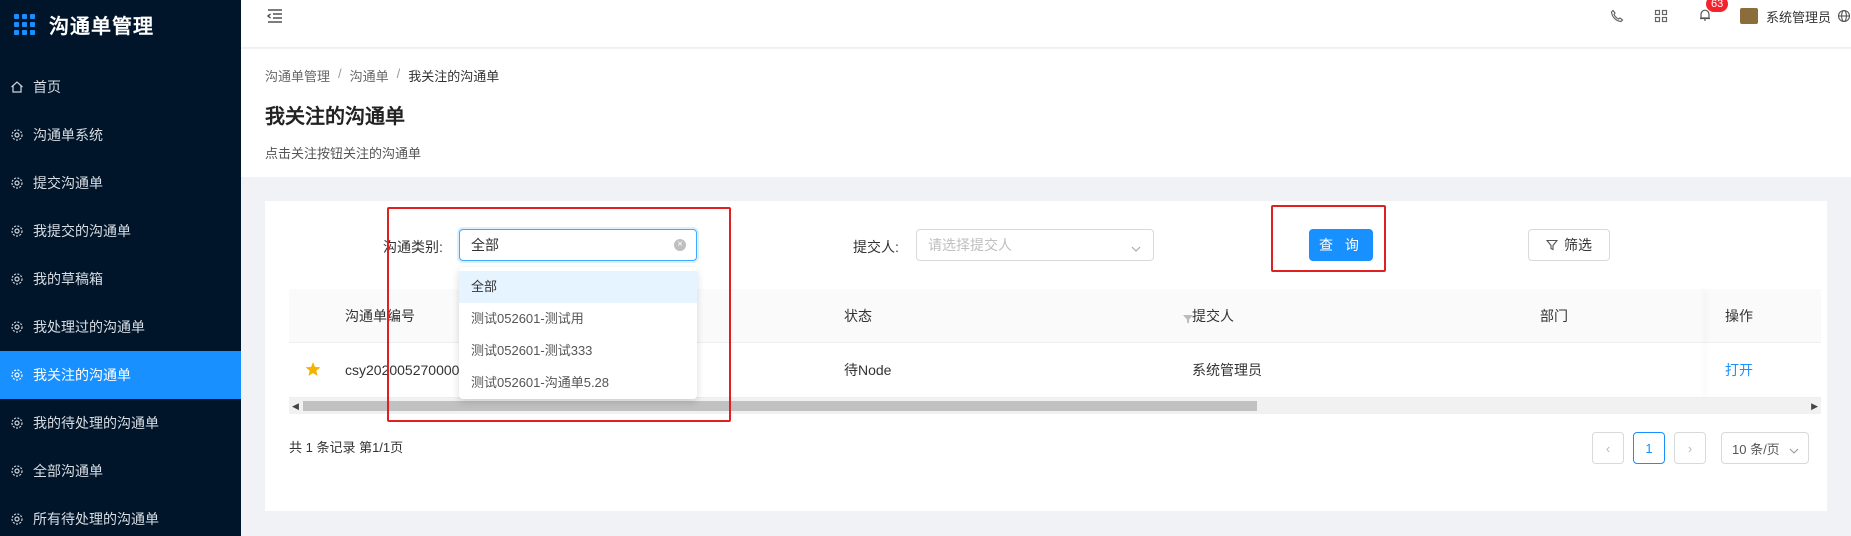 This screenshot has height=536, width=1851. Describe the element at coordinates (578, 287) in the screenshot. I see `dropdown-option: 全部` at that location.